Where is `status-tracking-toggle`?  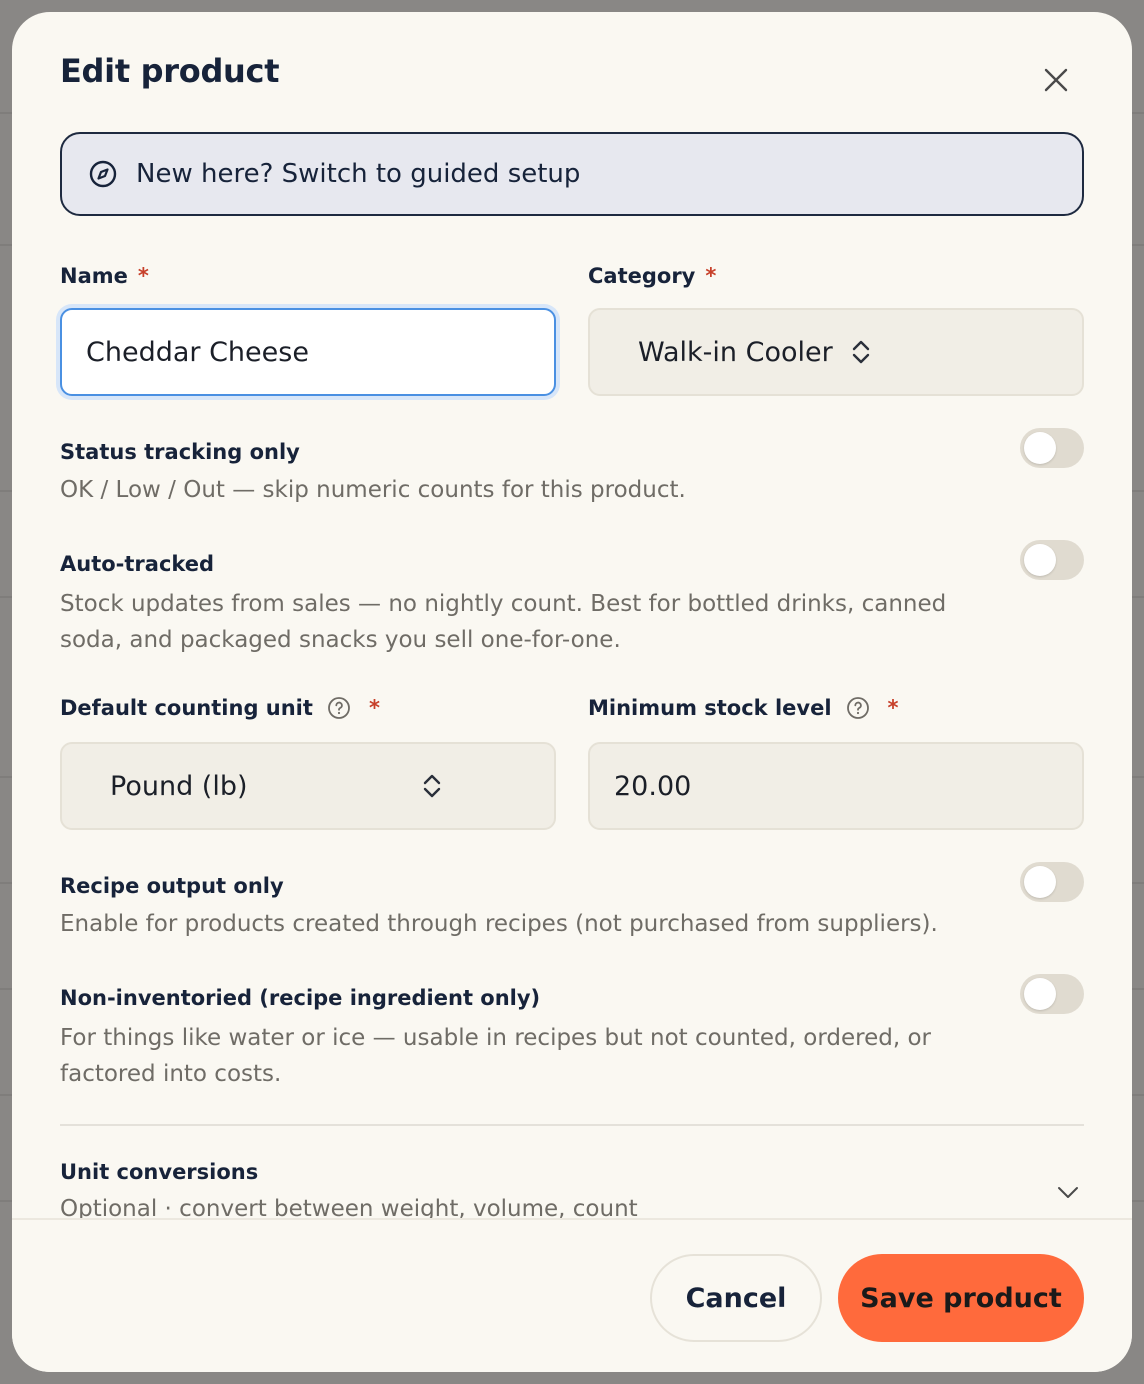 status-tracking-toggle is located at coordinates (1052, 448).